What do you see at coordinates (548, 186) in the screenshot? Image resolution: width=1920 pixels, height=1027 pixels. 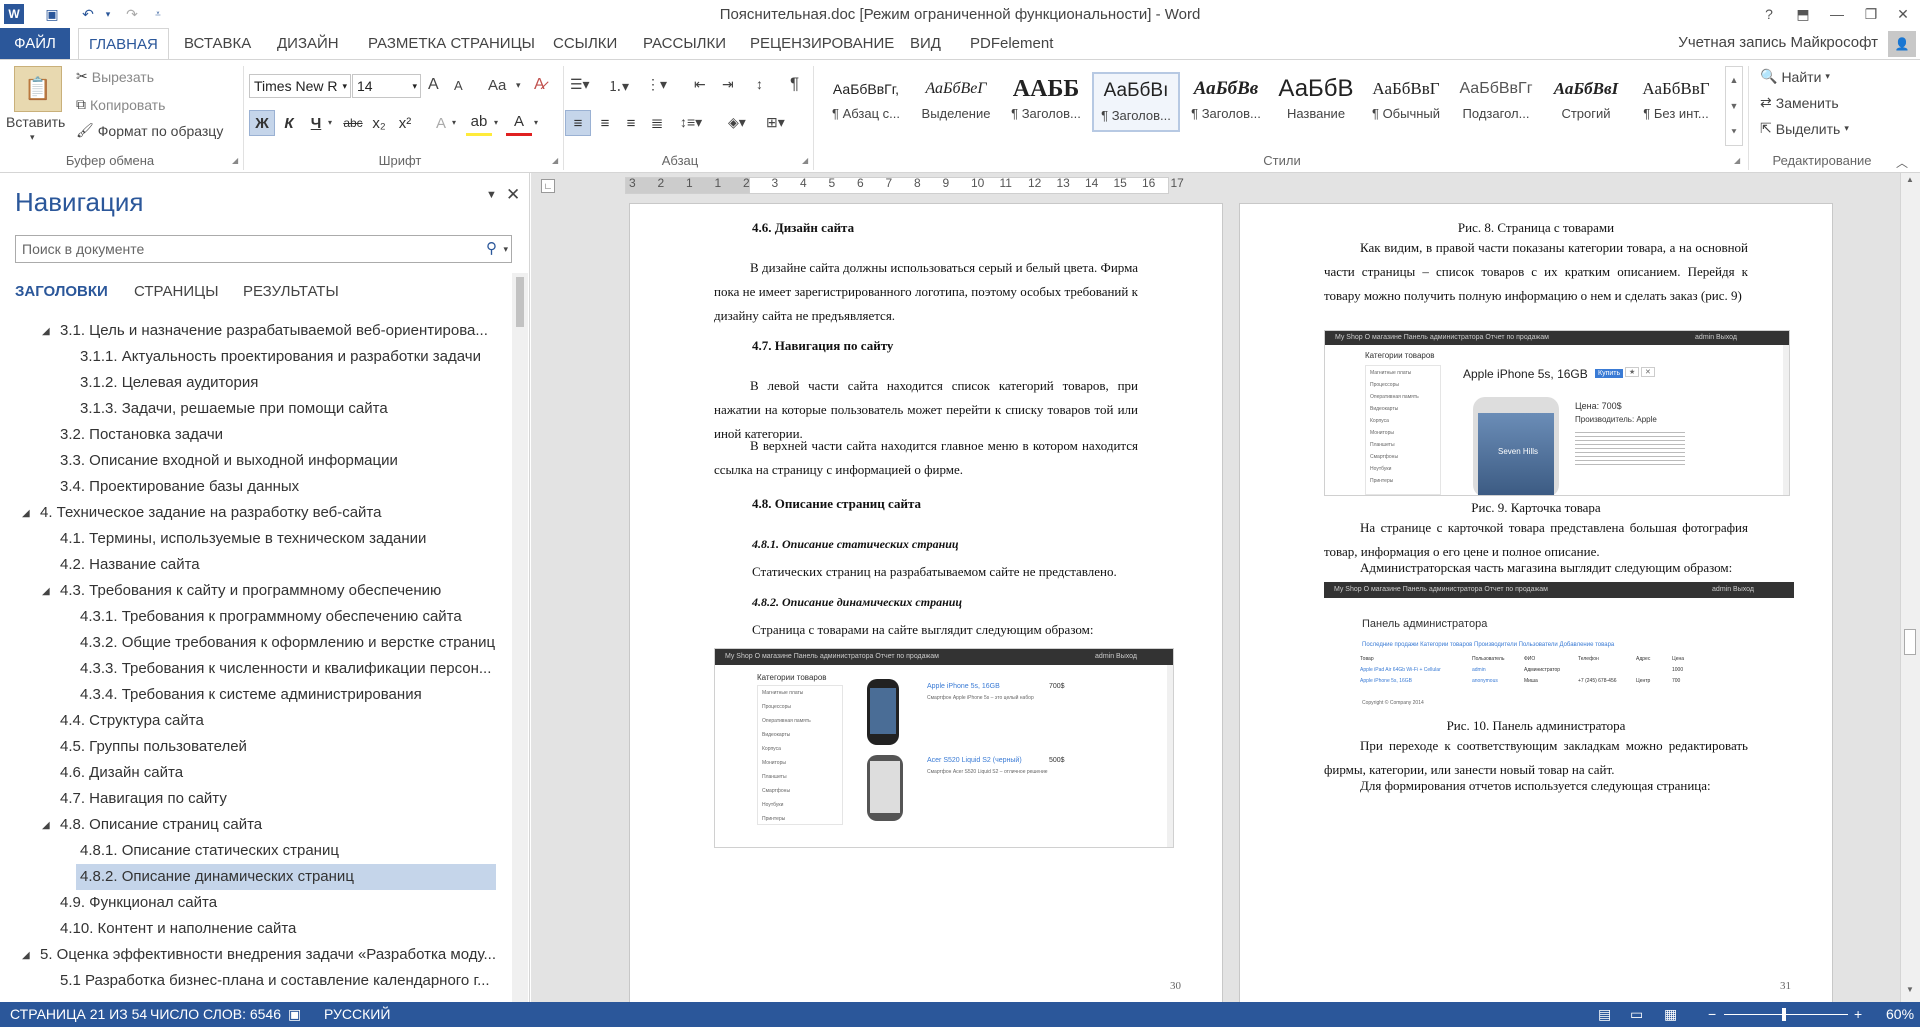 I see `tab-selector-icon: ∟` at bounding box center [548, 186].